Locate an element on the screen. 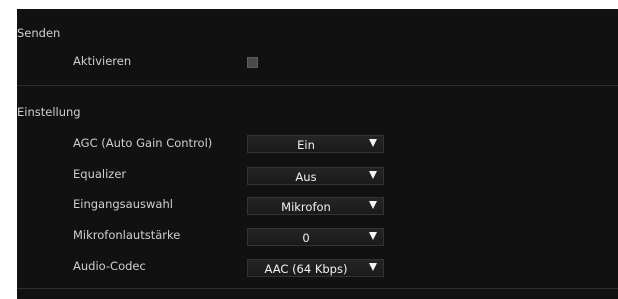 The image size is (618, 299). input-select-label: Eingangsauswahl is located at coordinates (123, 204).